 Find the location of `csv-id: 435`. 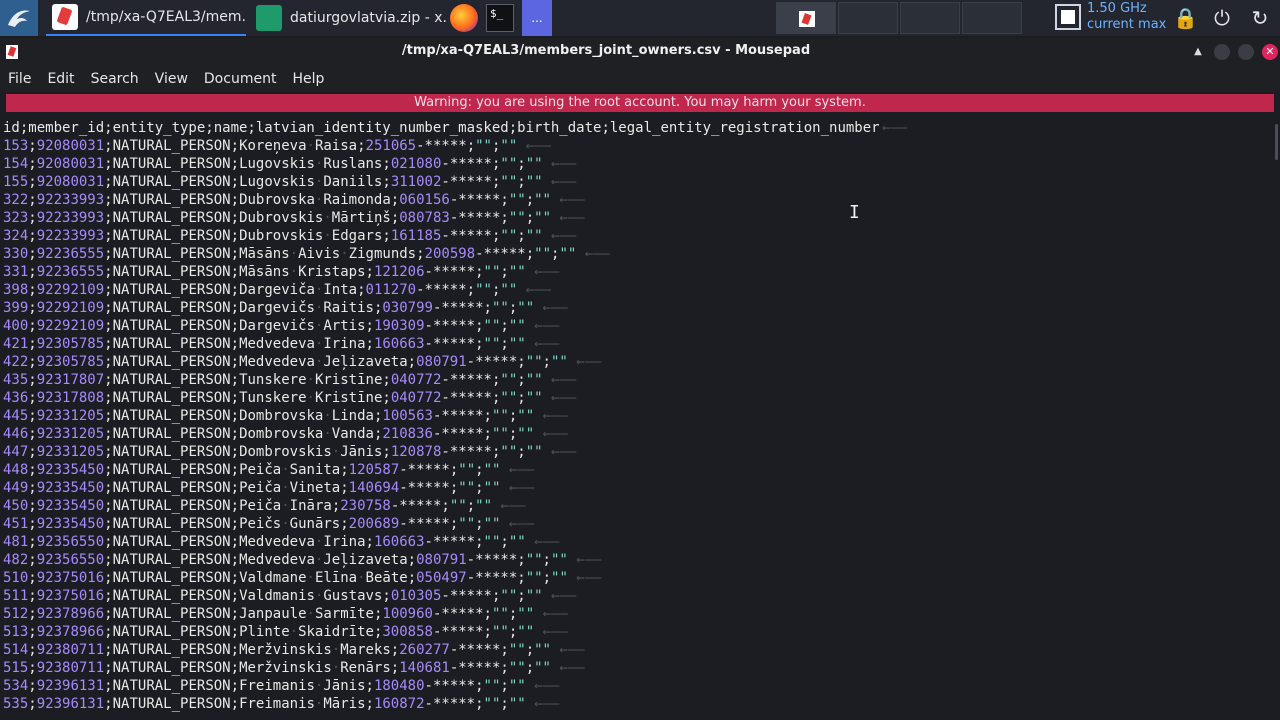

csv-id: 435 is located at coordinates (16, 380).